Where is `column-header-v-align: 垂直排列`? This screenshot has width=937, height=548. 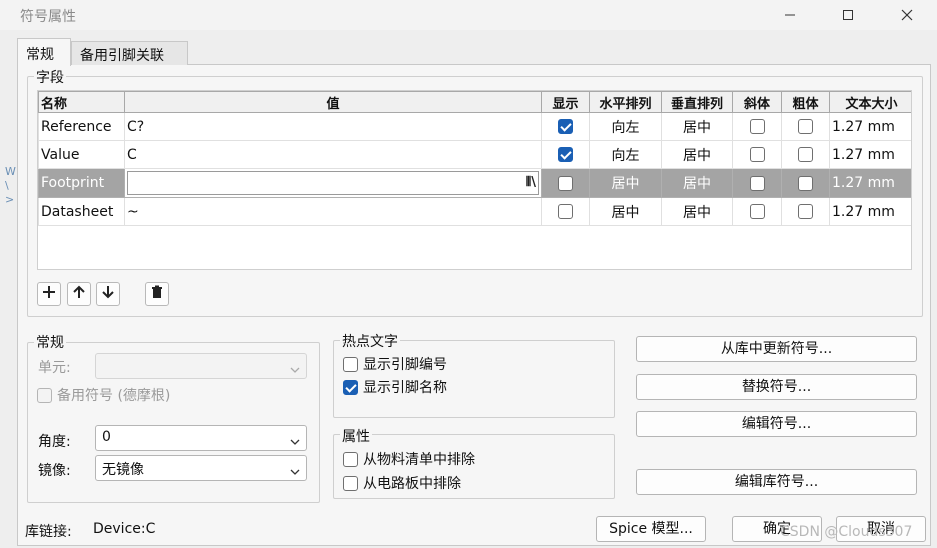
column-header-v-align: 垂直排列 is located at coordinates (697, 102).